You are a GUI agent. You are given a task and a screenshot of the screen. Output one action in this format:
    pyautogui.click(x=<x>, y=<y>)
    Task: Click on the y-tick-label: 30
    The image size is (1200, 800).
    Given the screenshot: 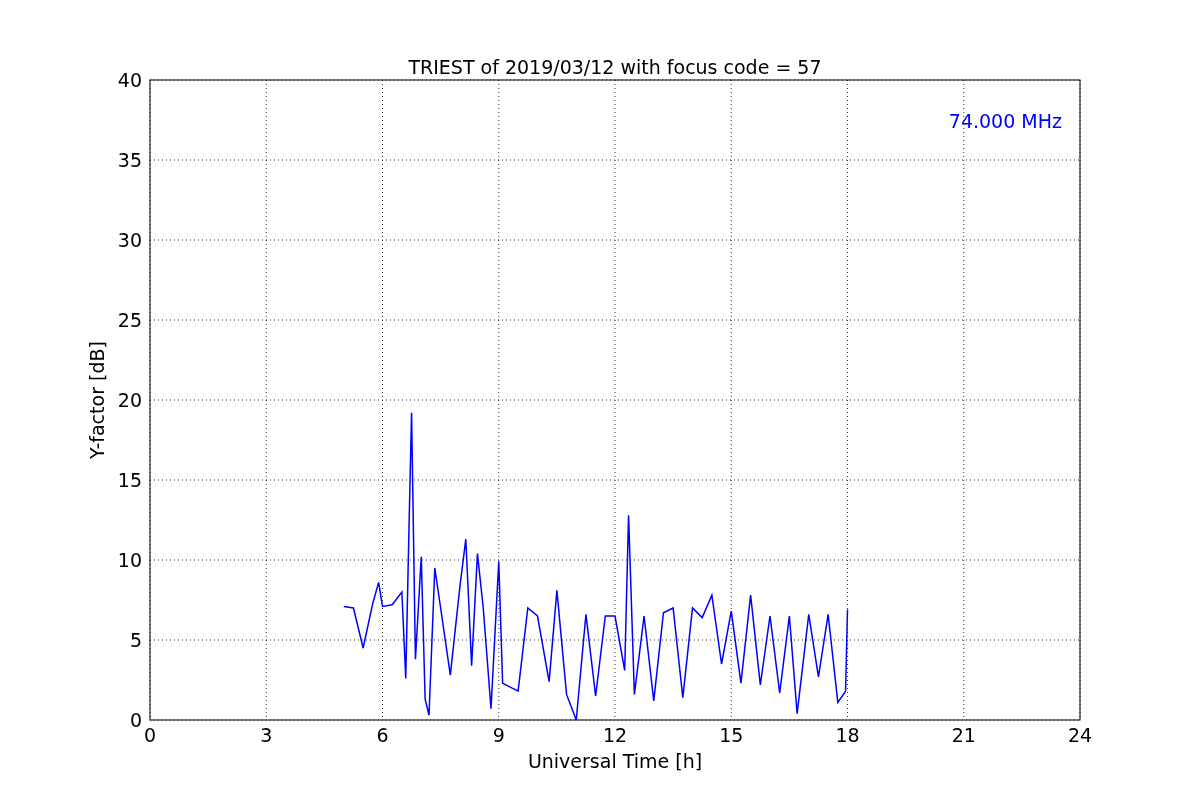 What is the action you would take?
    pyautogui.click(x=129, y=240)
    